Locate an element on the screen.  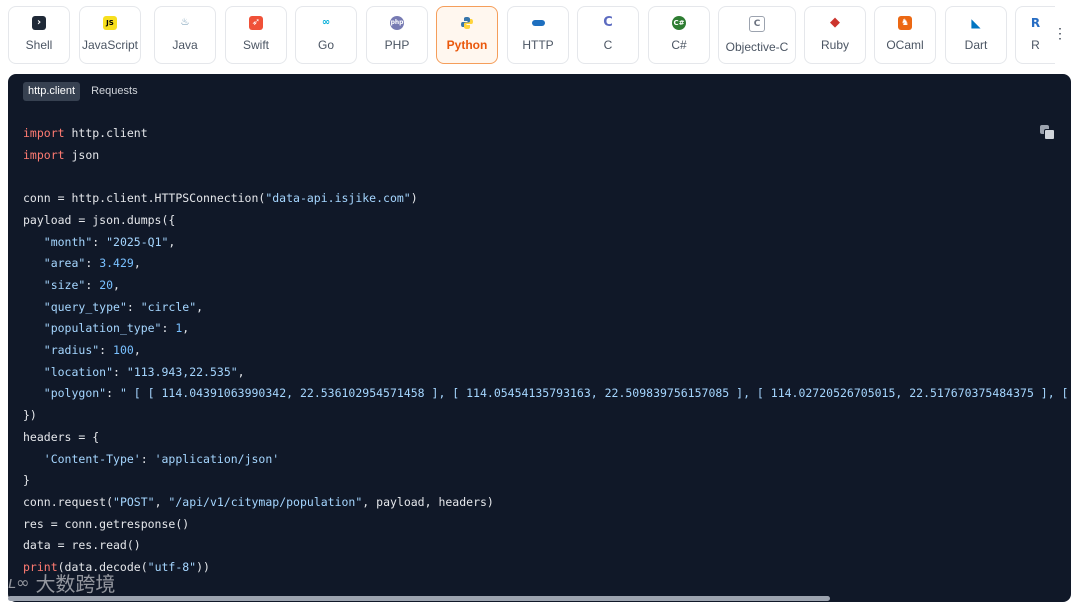
tab-csharp: C# C# is located at coordinates (679, 35).